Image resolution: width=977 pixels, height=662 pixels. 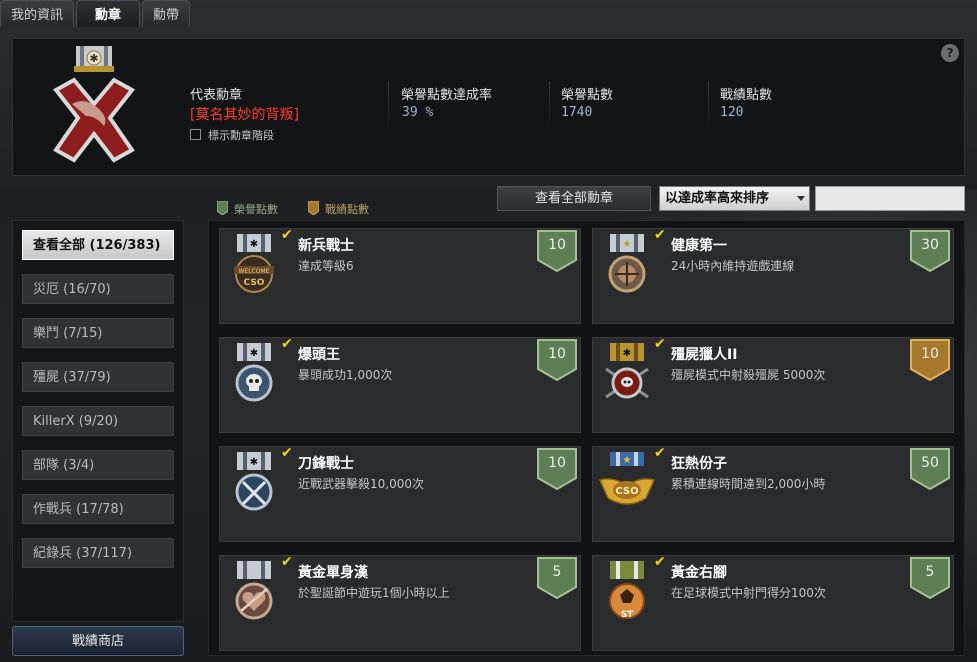 What do you see at coordinates (930, 463) in the screenshot?
I see `badge-points: 50` at bounding box center [930, 463].